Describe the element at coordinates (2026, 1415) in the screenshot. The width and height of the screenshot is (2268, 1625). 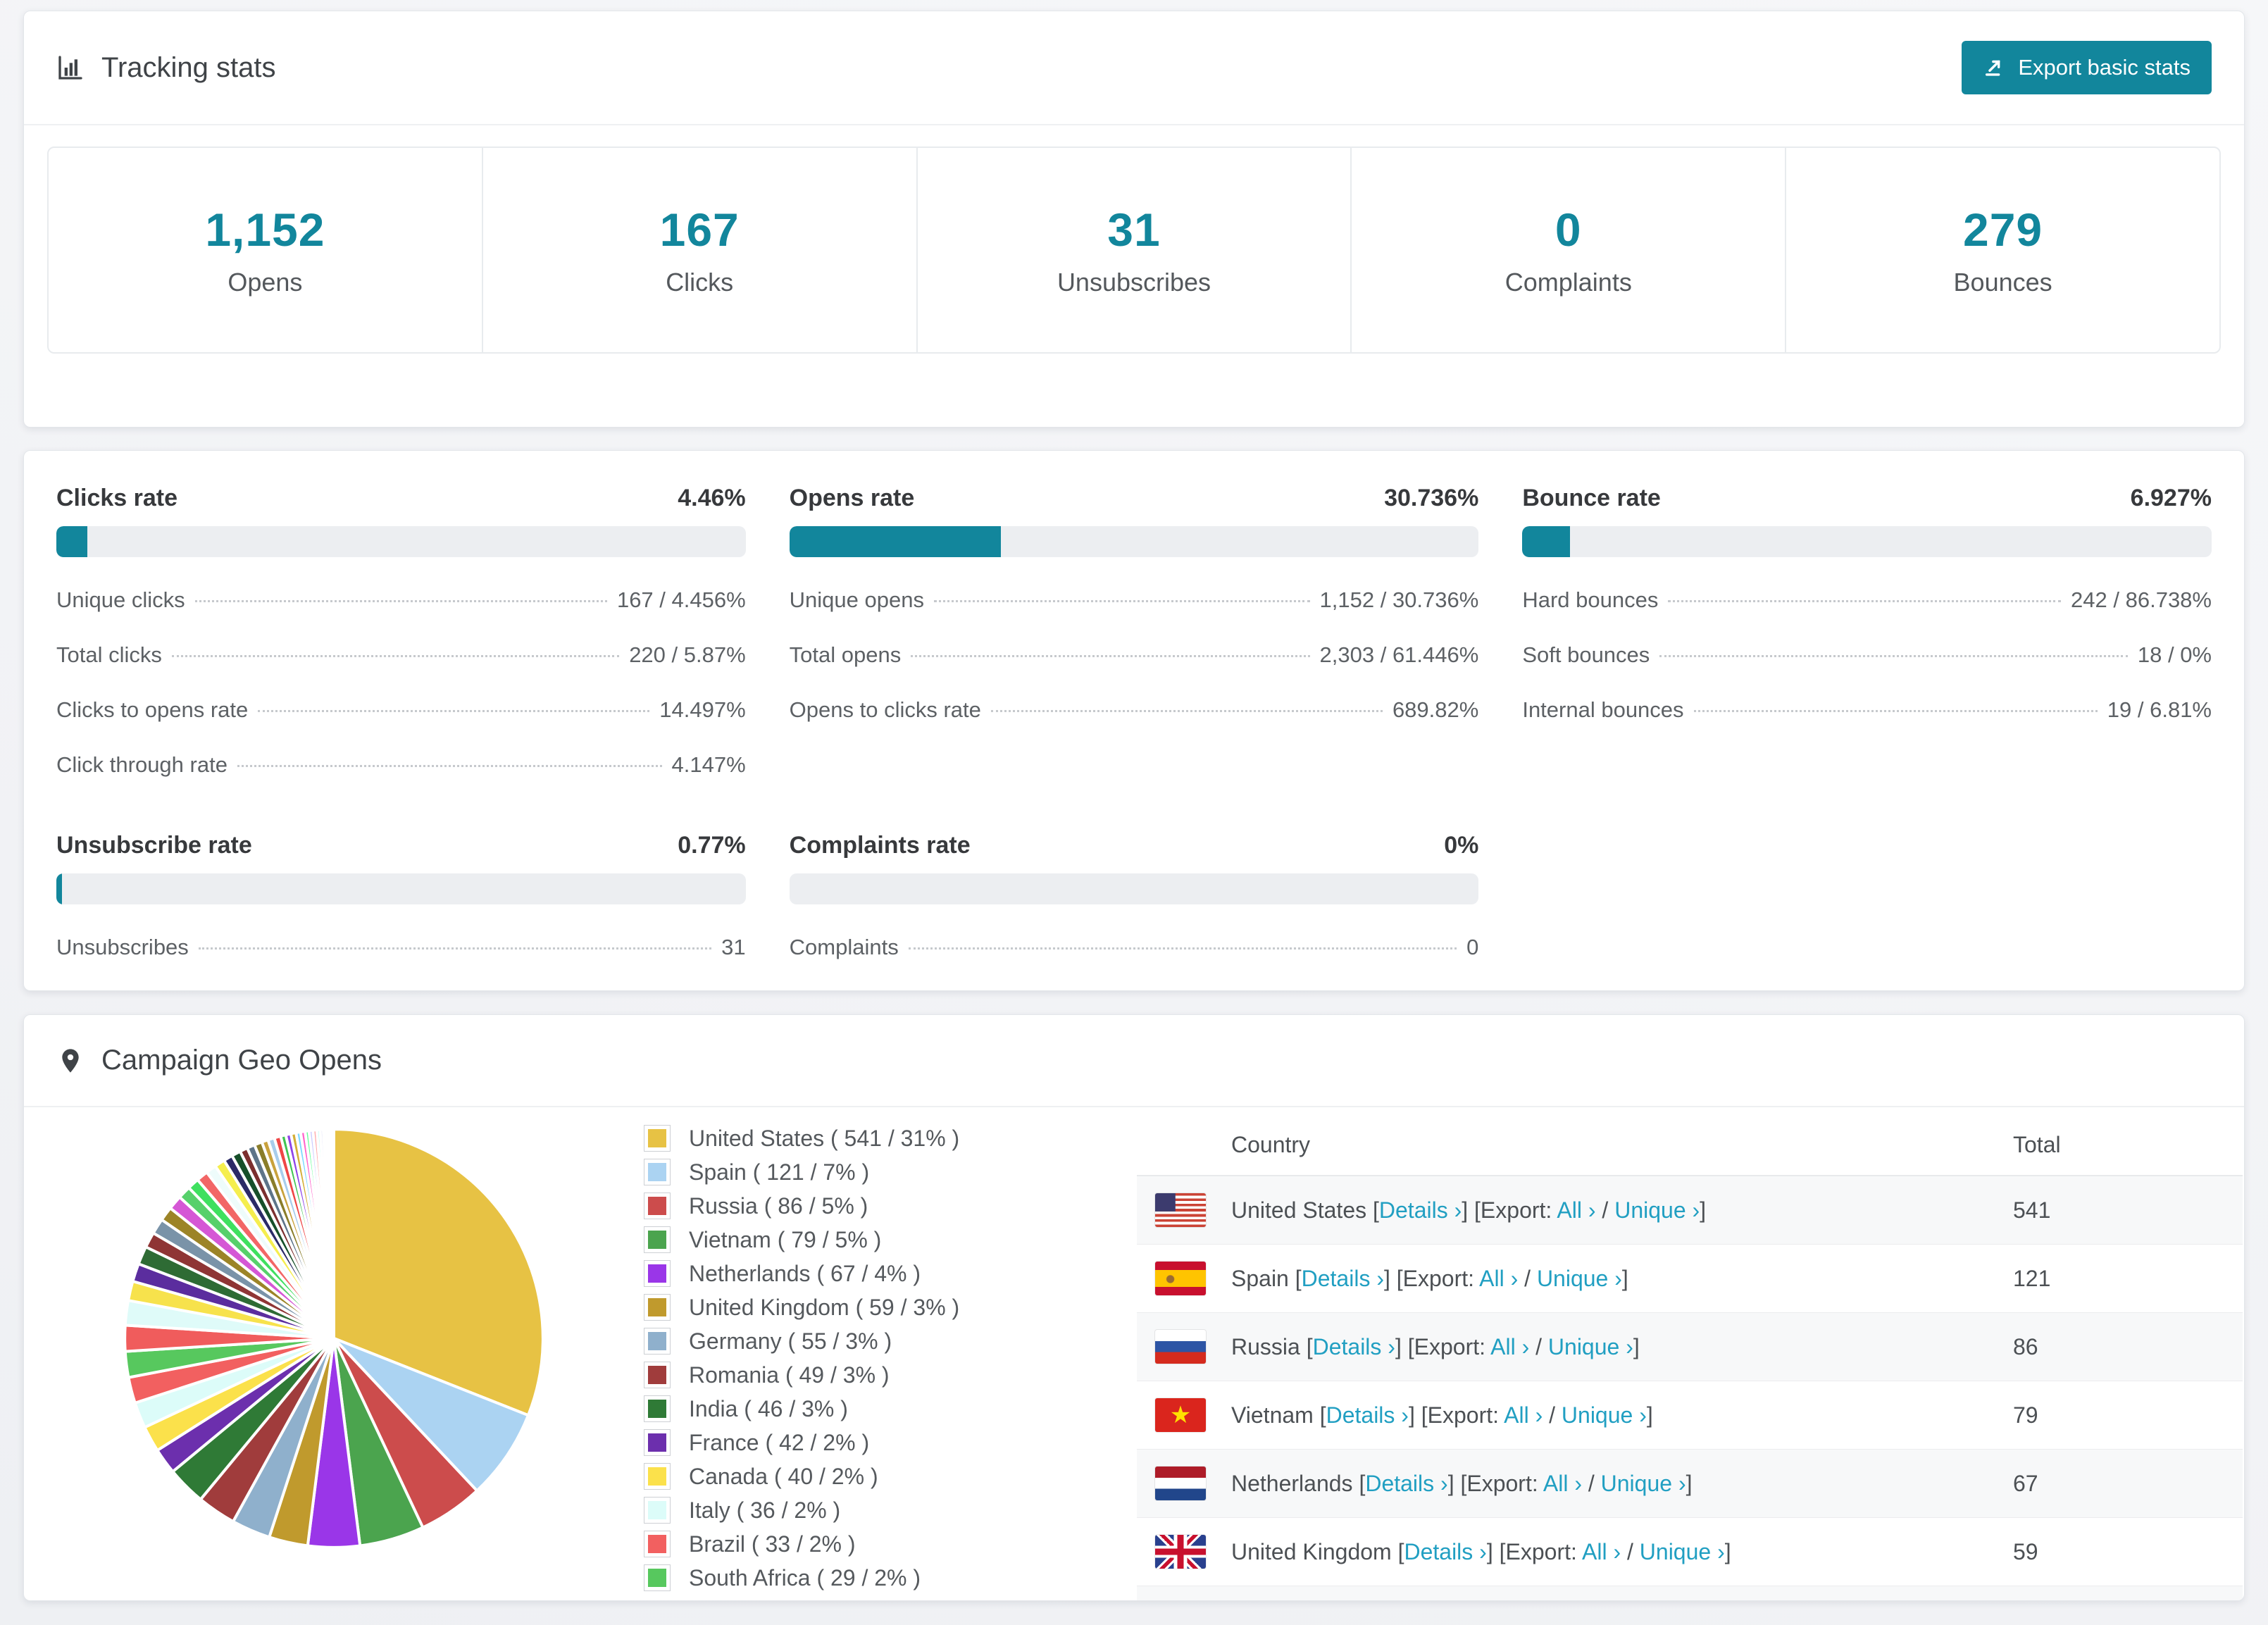
I see `geo-total-vietnam: 79` at that location.